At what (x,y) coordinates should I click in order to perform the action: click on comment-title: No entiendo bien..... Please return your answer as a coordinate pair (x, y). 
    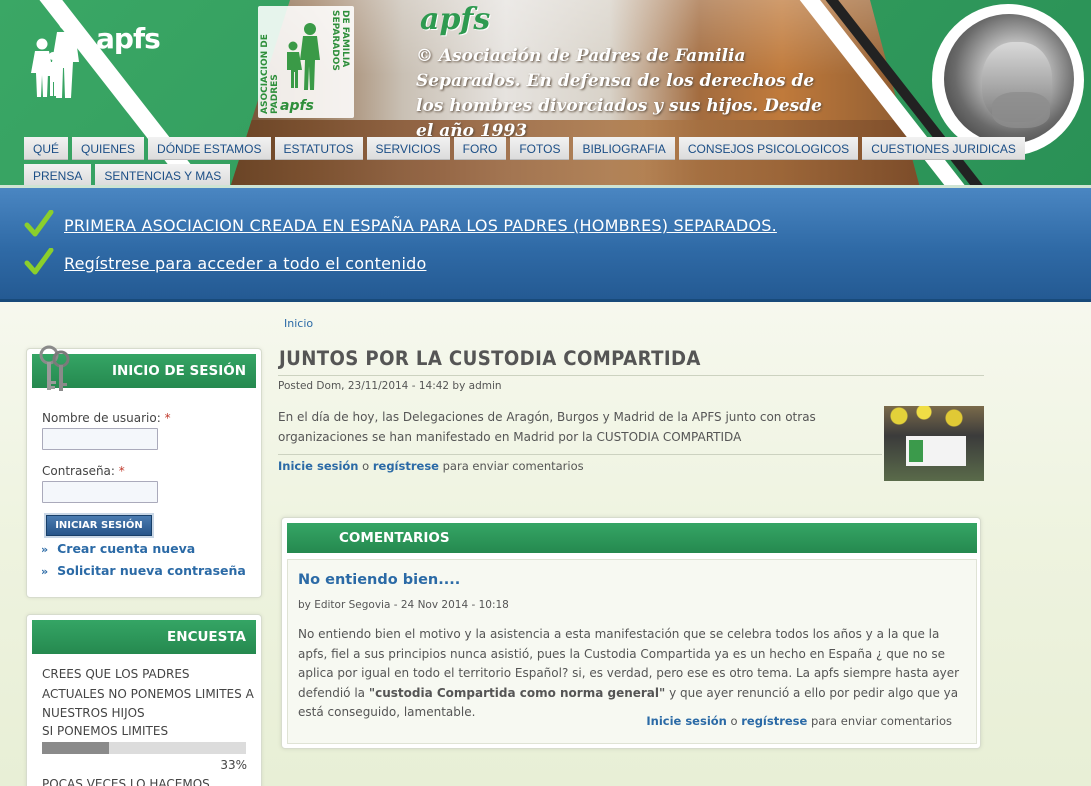
    Looking at the image, I should click on (379, 580).